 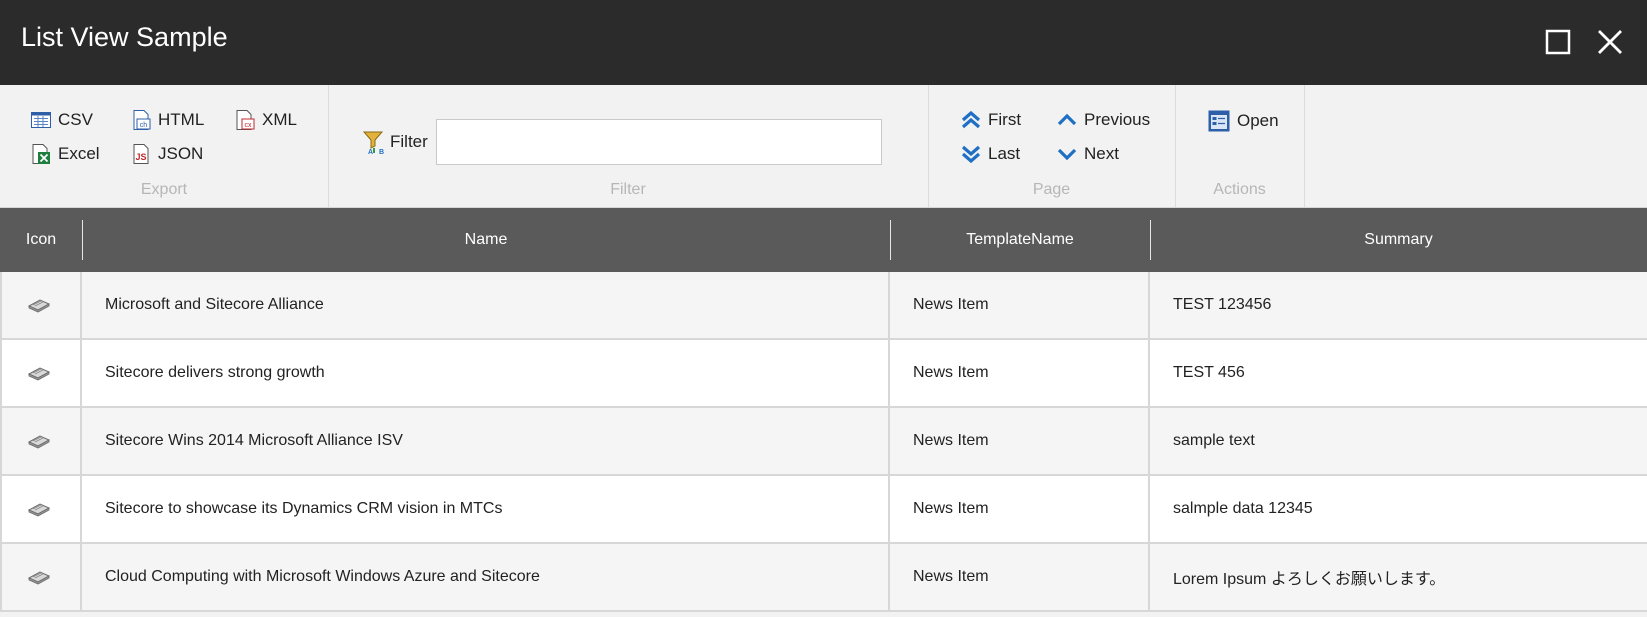 What do you see at coordinates (1117, 119) in the screenshot?
I see `previous-page-label: Previous` at bounding box center [1117, 119].